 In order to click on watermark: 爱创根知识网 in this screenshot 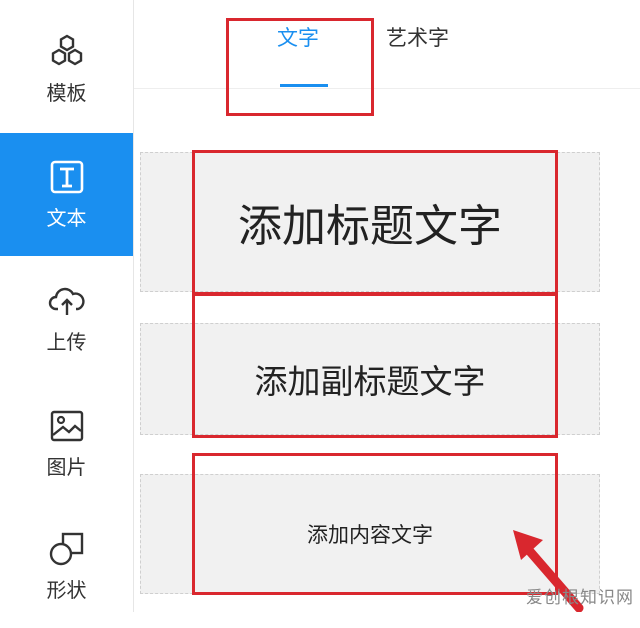, I will do `click(580, 598)`.